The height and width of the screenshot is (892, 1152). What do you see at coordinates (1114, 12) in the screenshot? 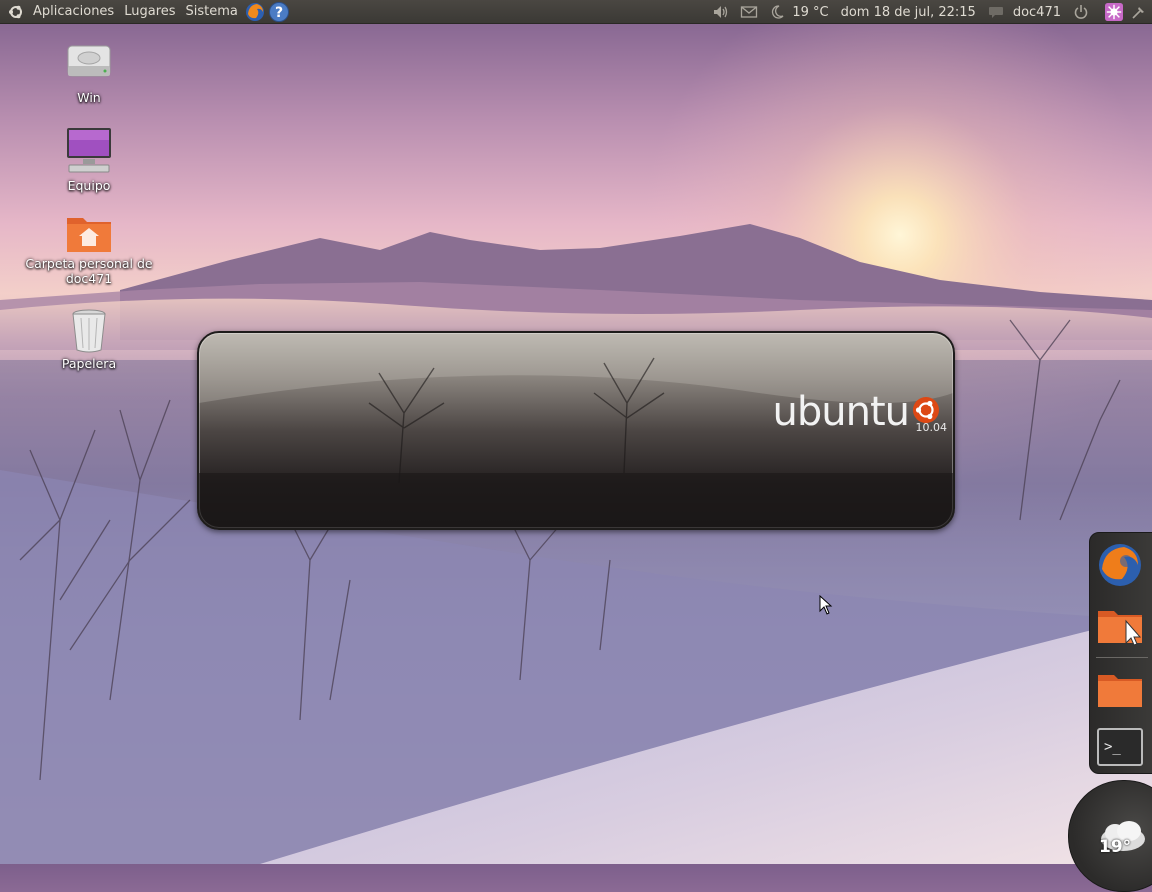
I see `settings-applet-icon` at bounding box center [1114, 12].